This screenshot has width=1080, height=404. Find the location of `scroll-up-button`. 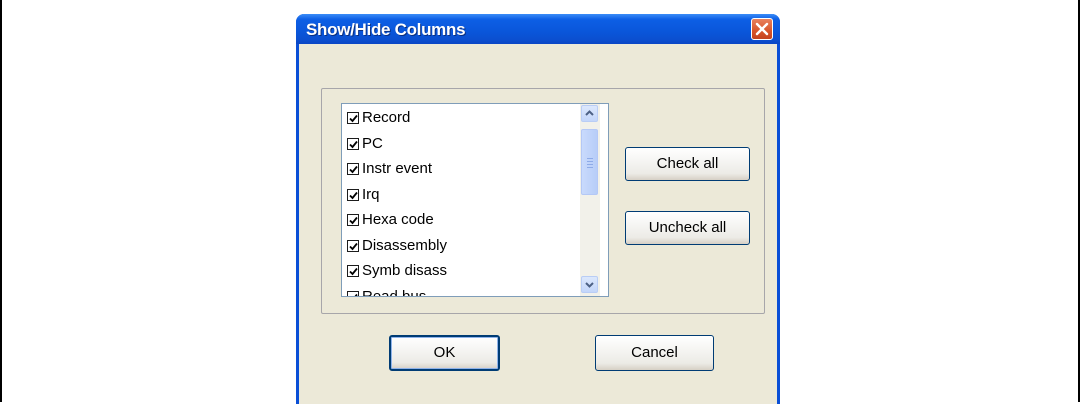

scroll-up-button is located at coordinates (589, 113).